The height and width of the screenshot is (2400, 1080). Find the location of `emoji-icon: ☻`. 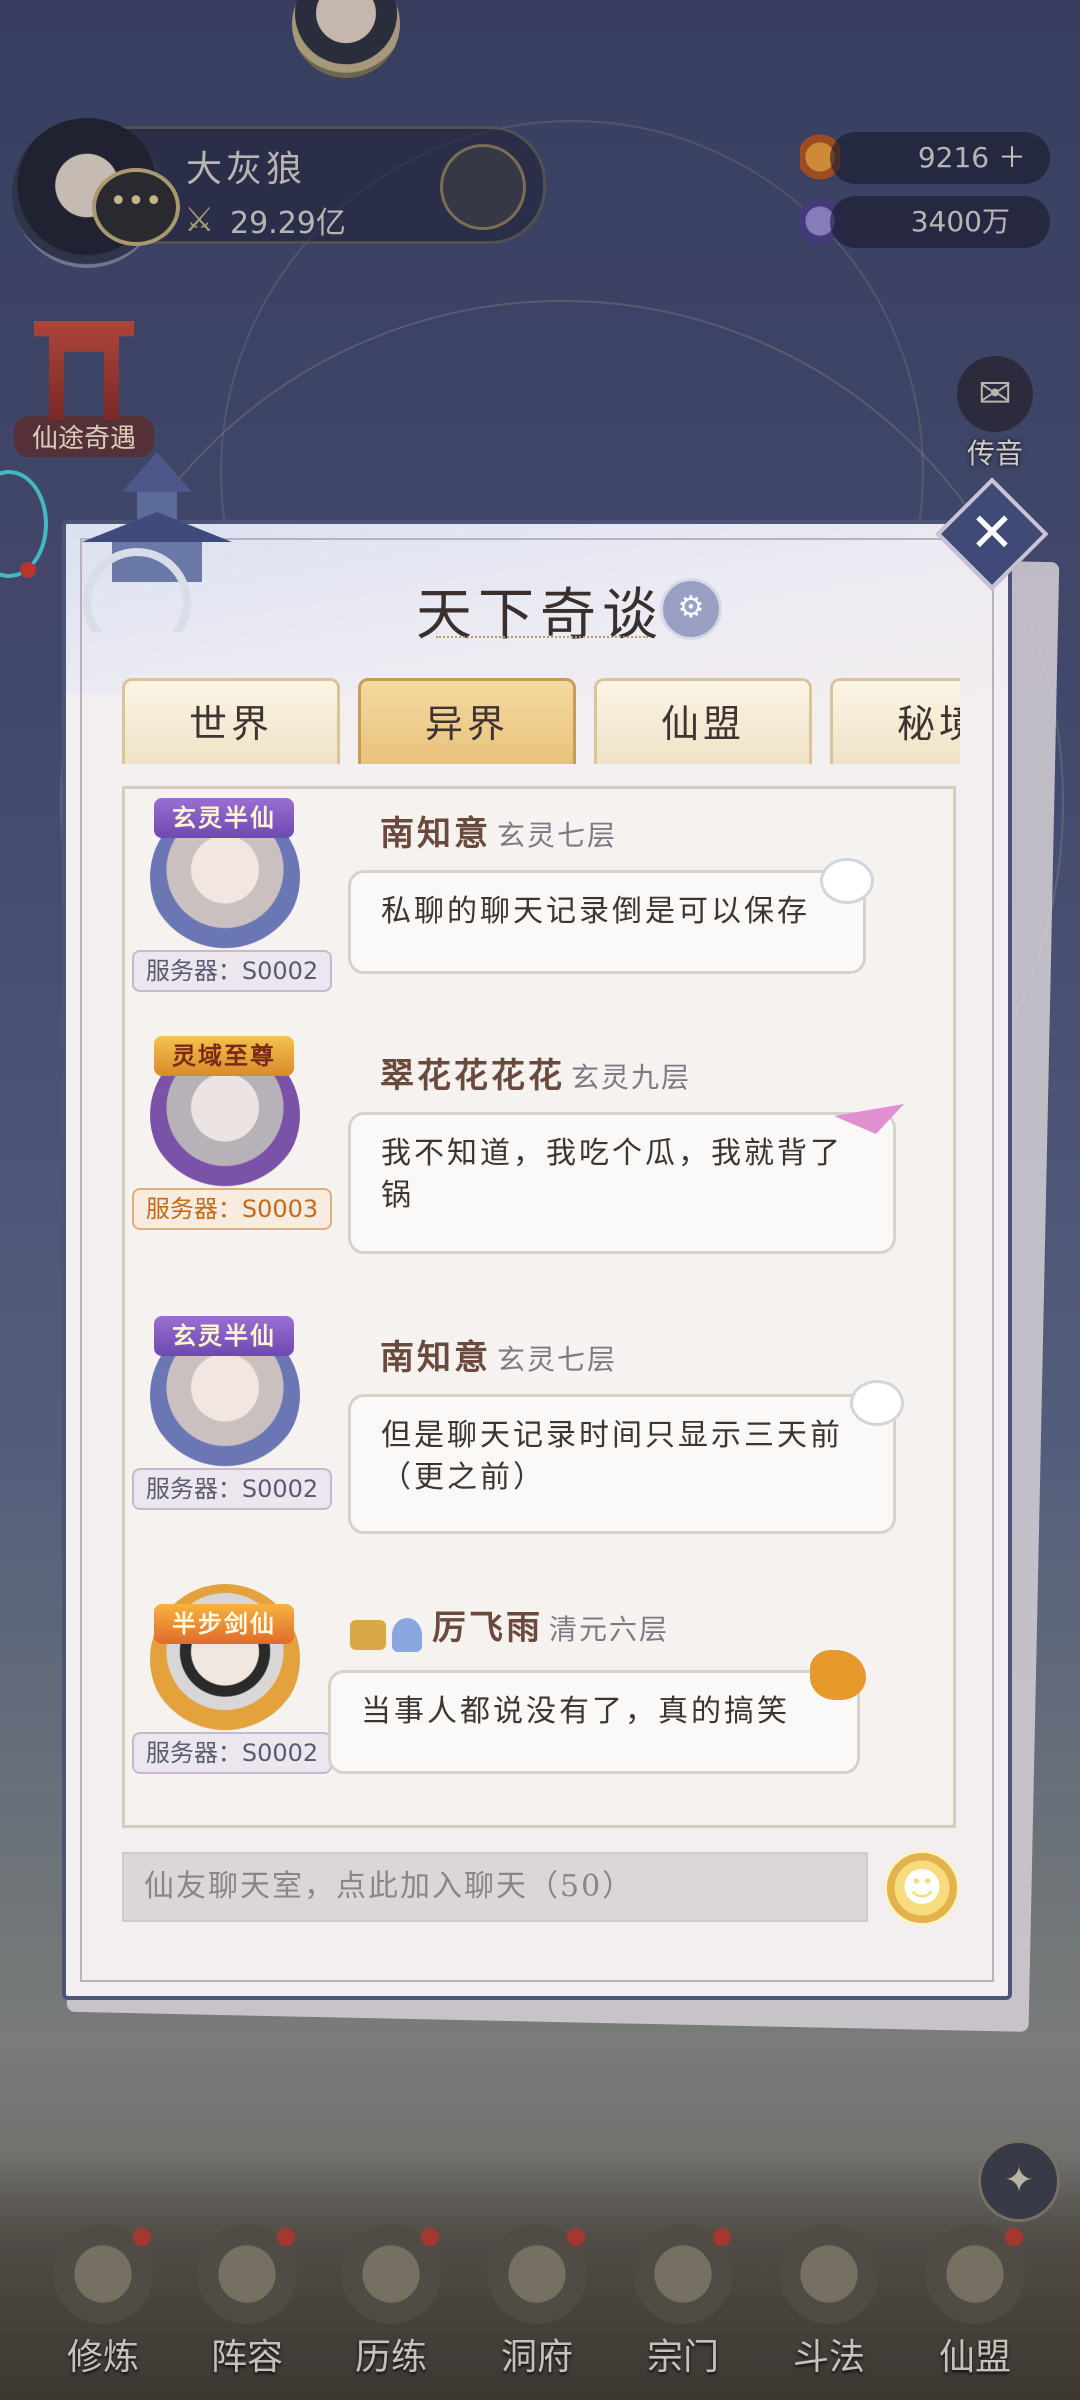

emoji-icon: ☻ is located at coordinates (922, 1888).